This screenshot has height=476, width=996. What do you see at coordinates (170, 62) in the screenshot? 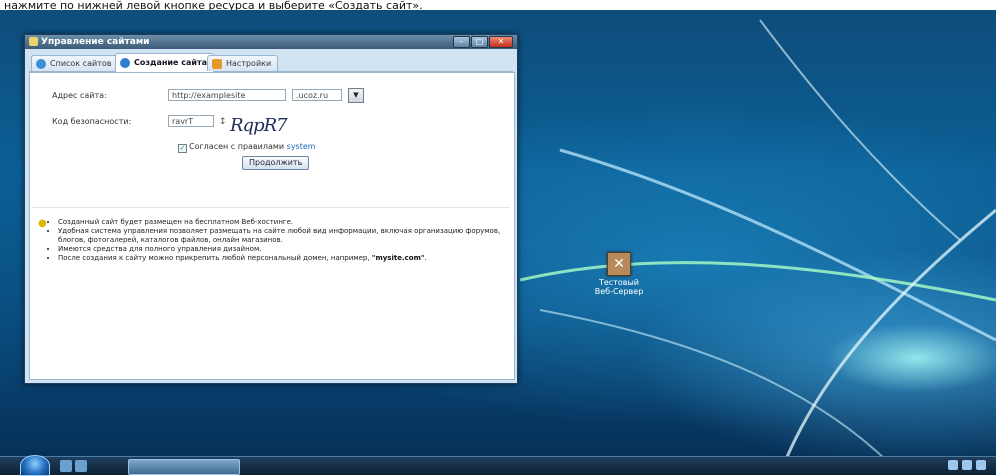
I see `tab-label: Создание сайта` at bounding box center [170, 62].